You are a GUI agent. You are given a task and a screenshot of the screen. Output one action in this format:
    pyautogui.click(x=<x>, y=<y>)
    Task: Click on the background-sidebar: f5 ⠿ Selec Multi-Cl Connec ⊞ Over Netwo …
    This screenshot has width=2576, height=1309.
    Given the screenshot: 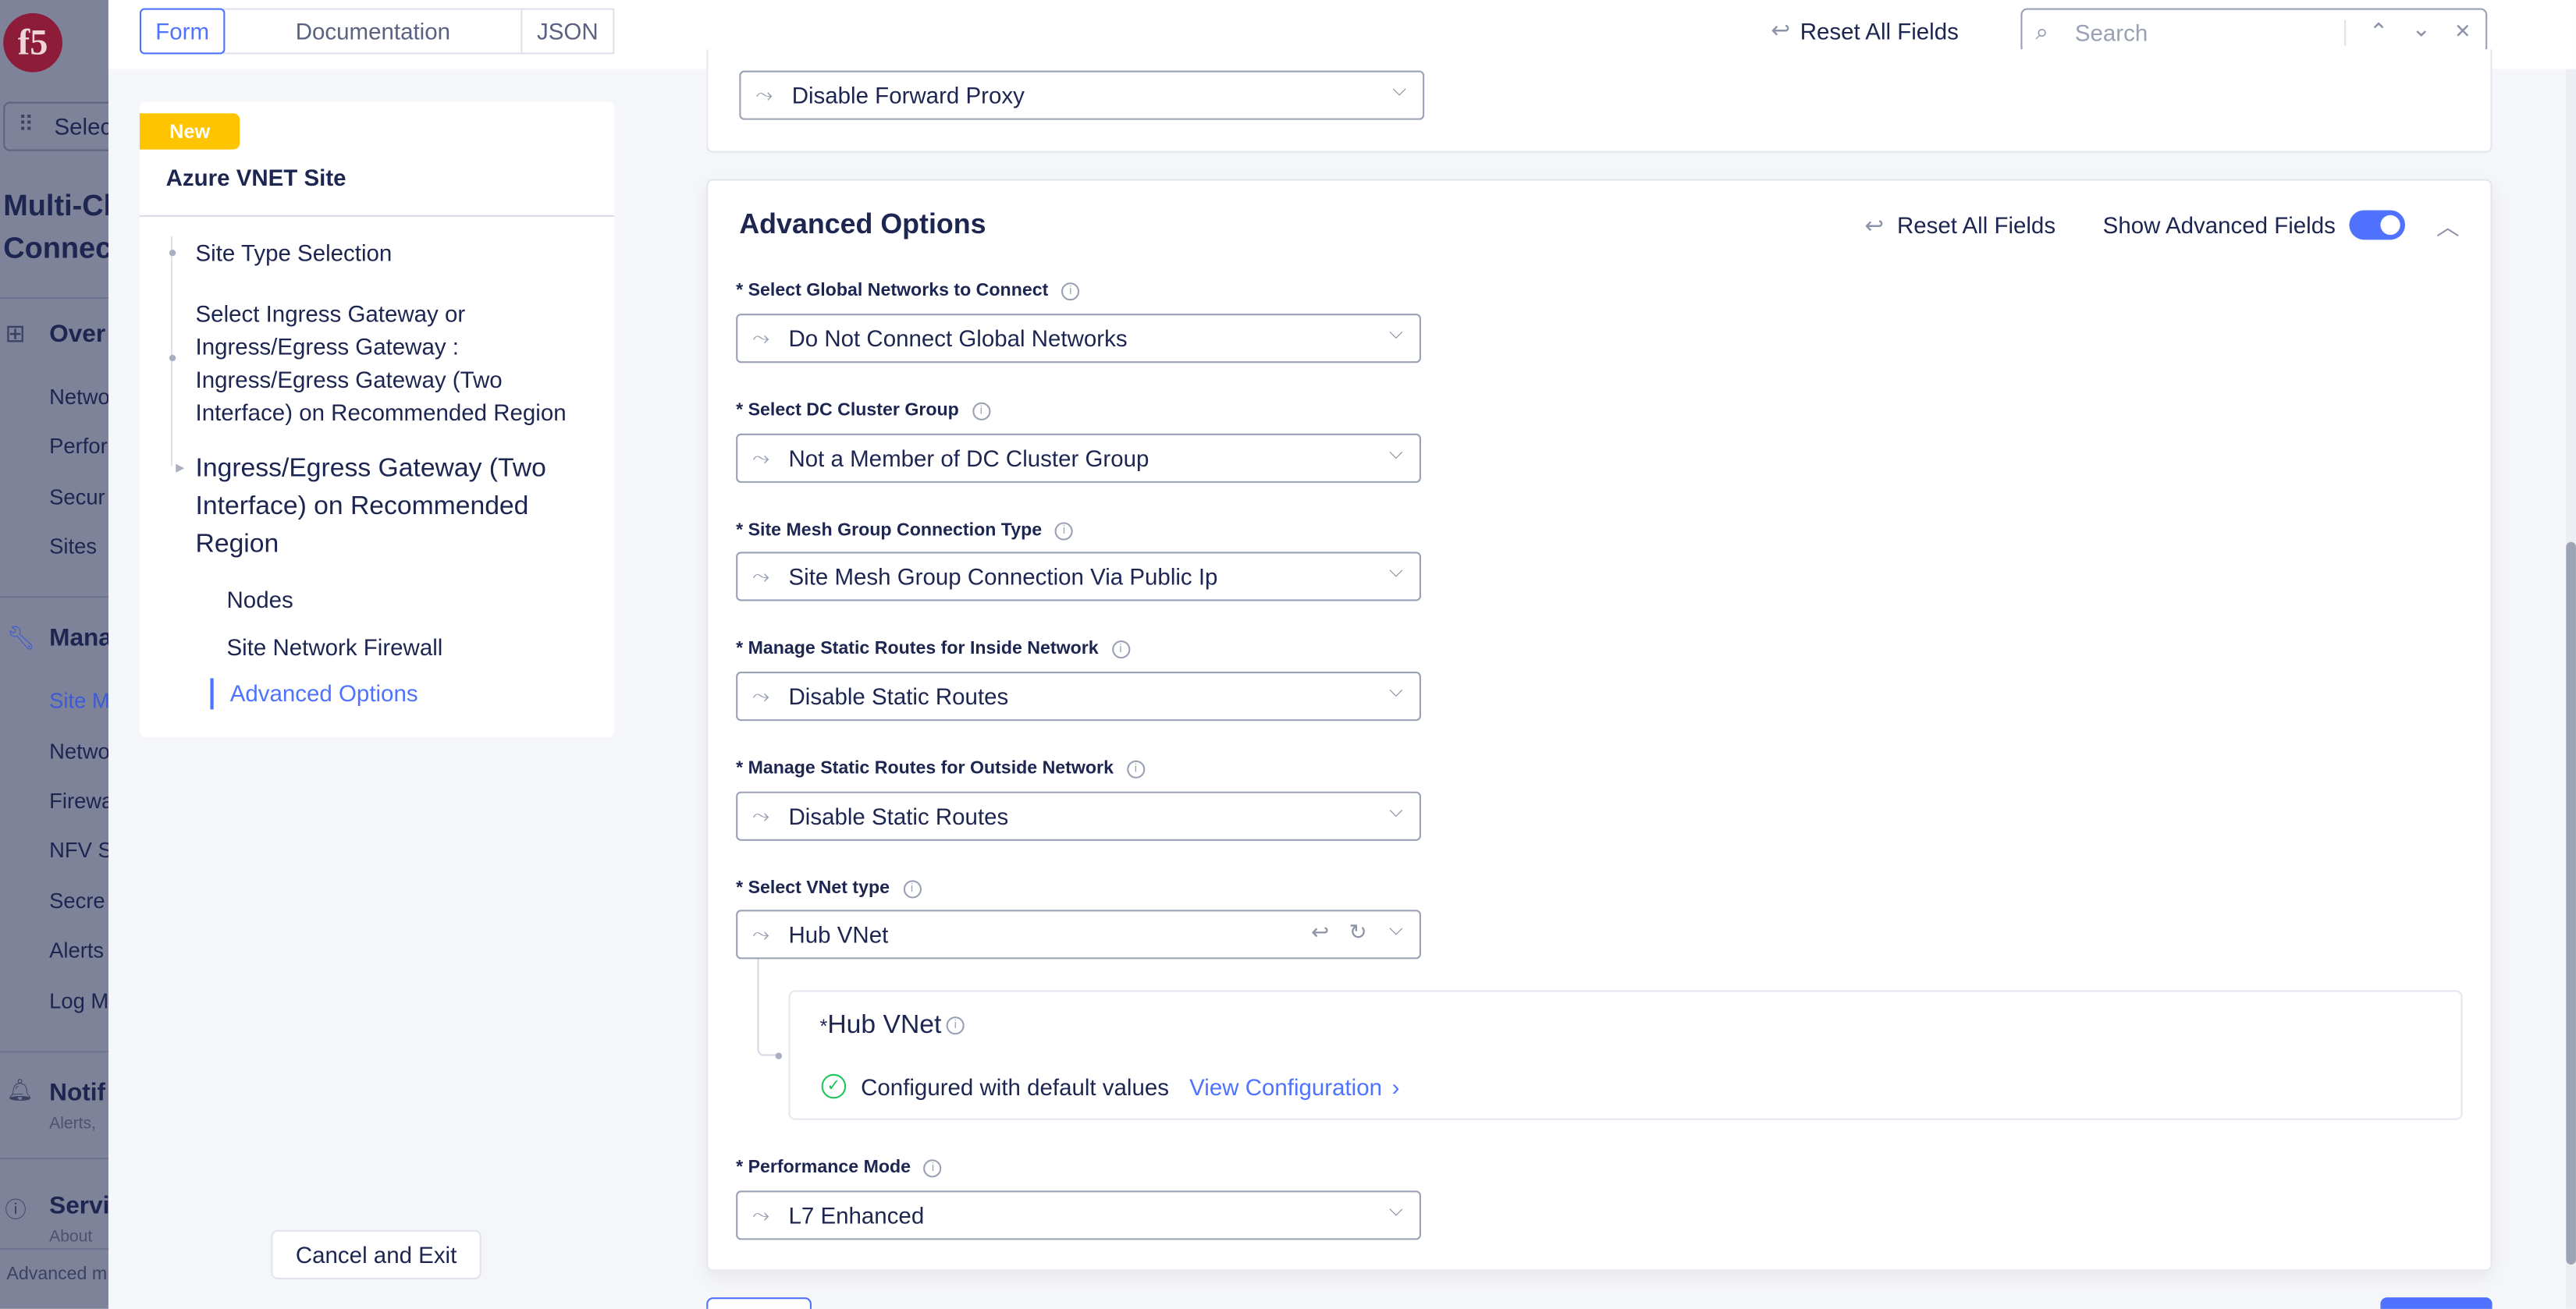 What is the action you would take?
    pyautogui.click(x=54, y=654)
    